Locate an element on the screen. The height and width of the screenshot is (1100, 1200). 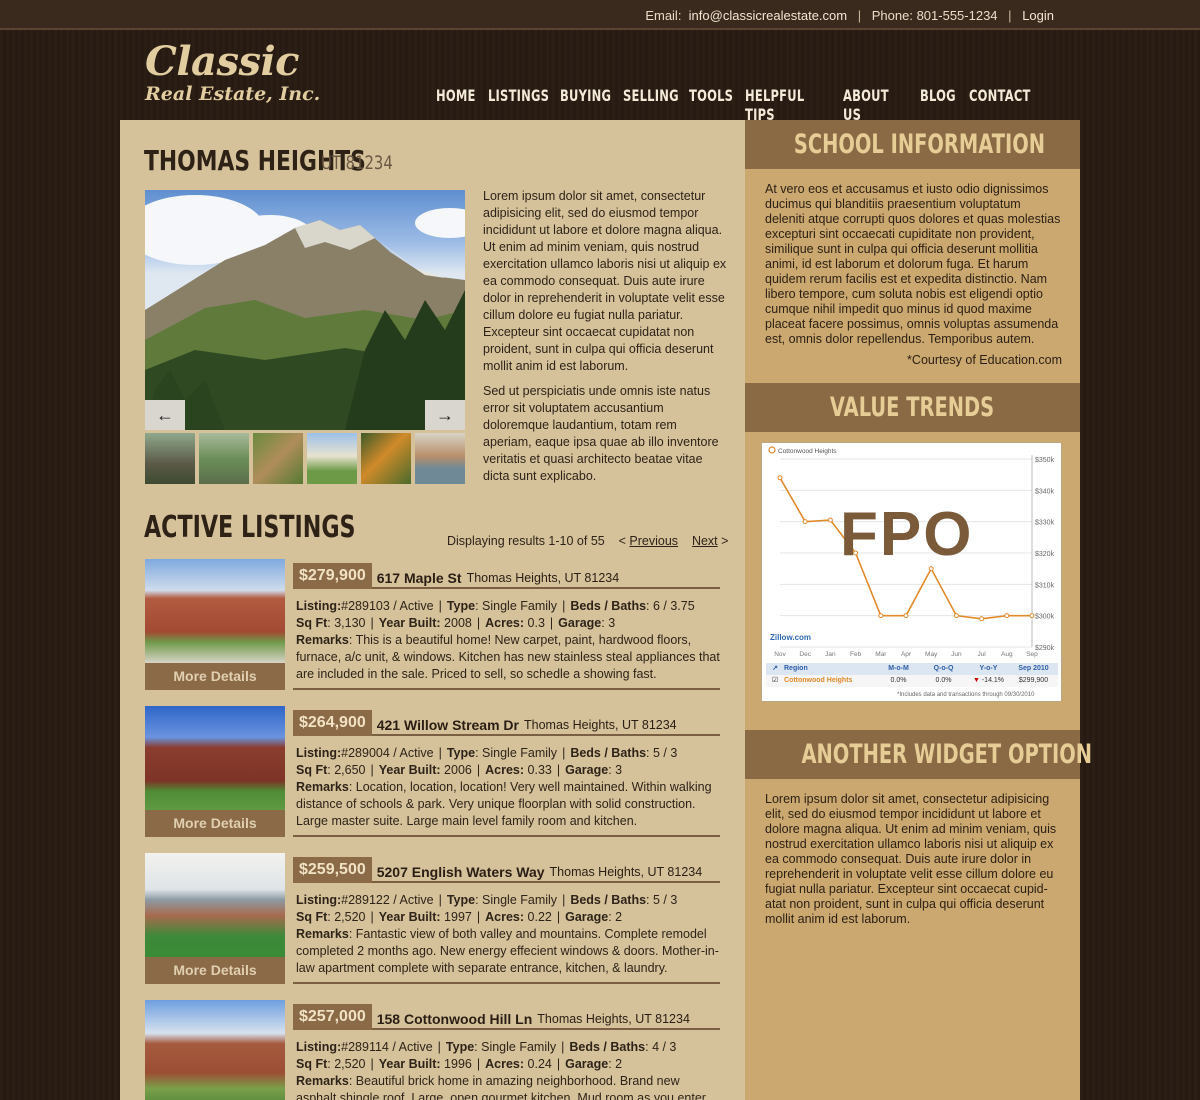
listing-price: $259,500 is located at coordinates (332, 870).